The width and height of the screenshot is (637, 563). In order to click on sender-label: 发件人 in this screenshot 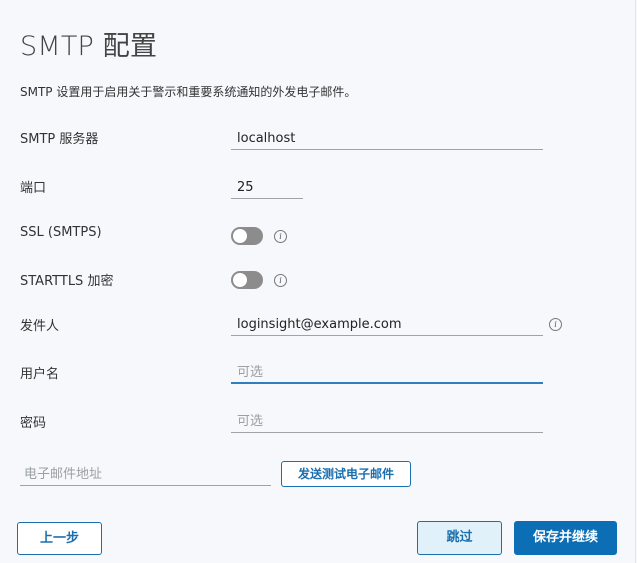, I will do `click(40, 326)`.